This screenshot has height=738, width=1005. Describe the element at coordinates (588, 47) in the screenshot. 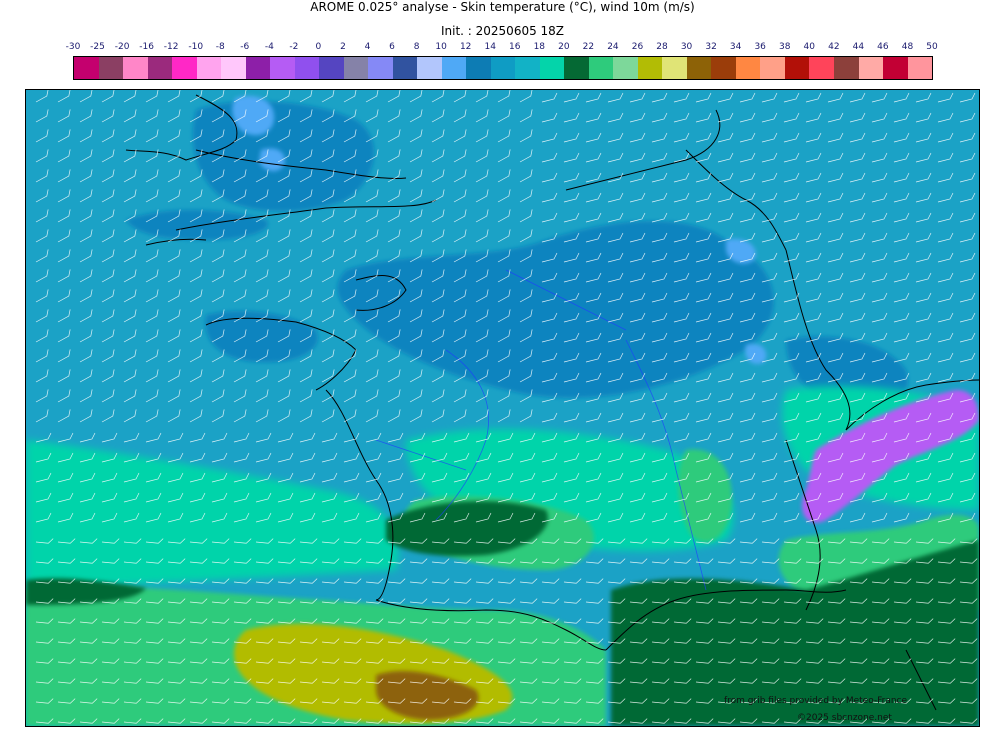

I see `scale-label: 22` at that location.